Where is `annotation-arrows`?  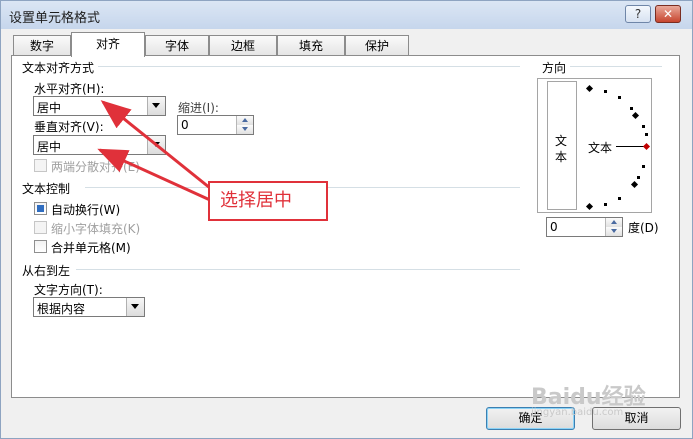 annotation-arrows is located at coordinates (154, 151).